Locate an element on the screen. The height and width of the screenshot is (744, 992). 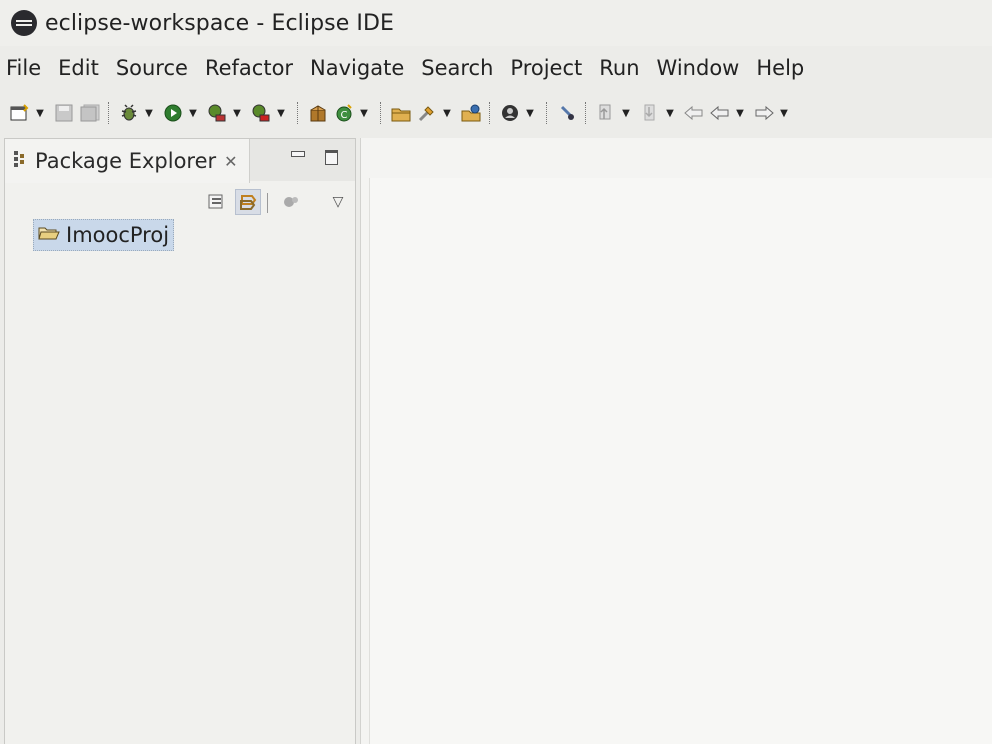
close-icon: ✕ is located at coordinates (230, 161).